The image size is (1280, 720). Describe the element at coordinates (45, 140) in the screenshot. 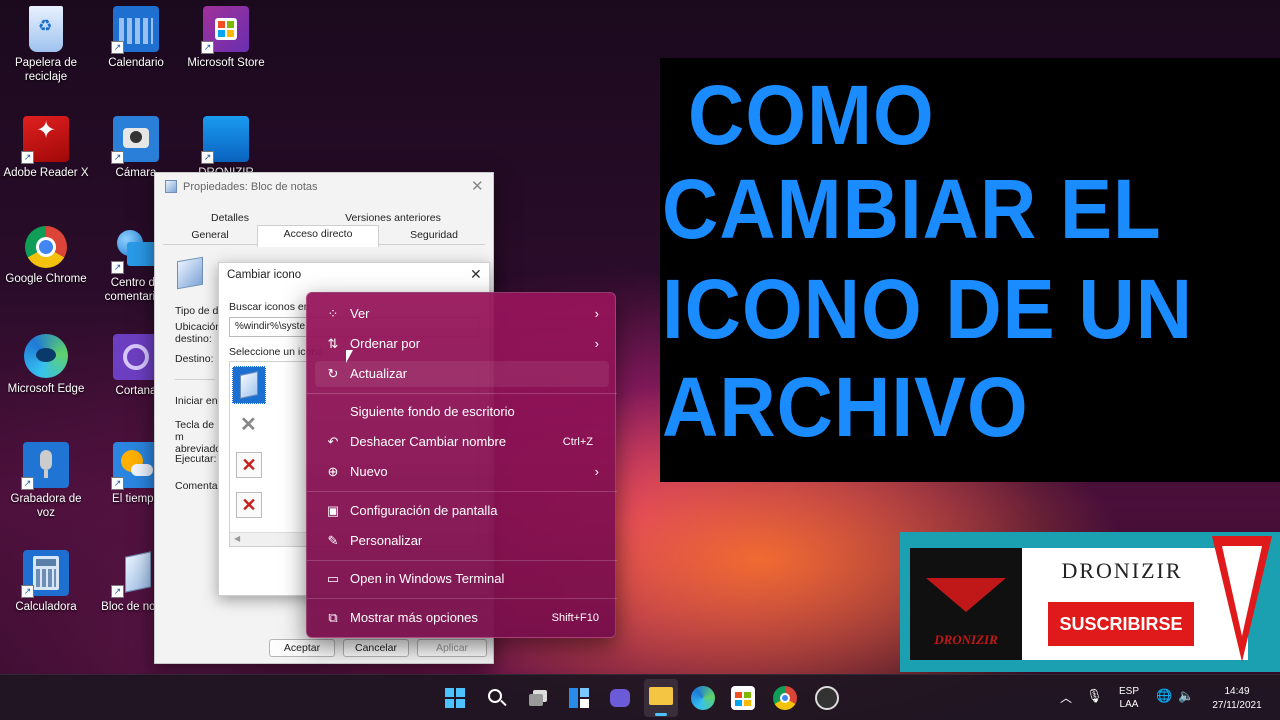

I see `adobe-reader-icon: ✦ ↗` at that location.